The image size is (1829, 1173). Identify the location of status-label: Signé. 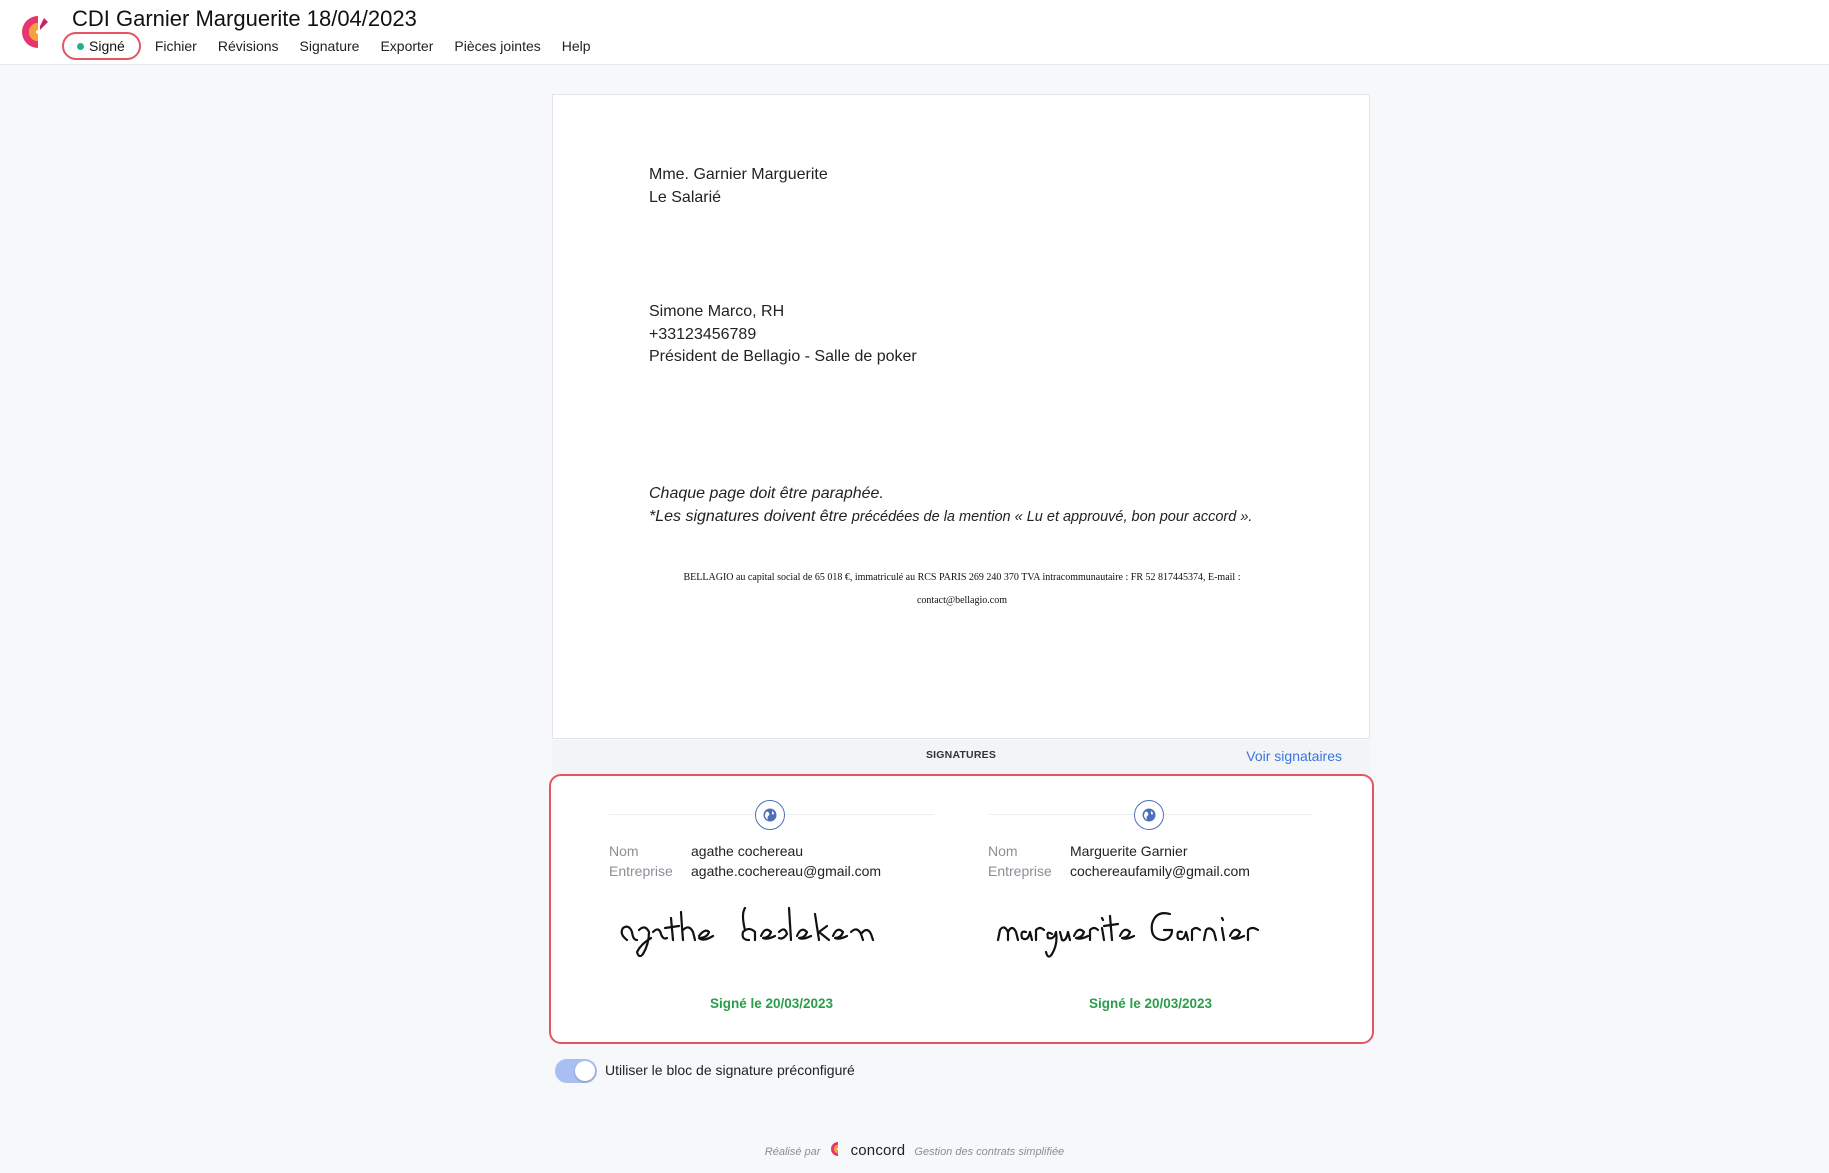
(107, 46).